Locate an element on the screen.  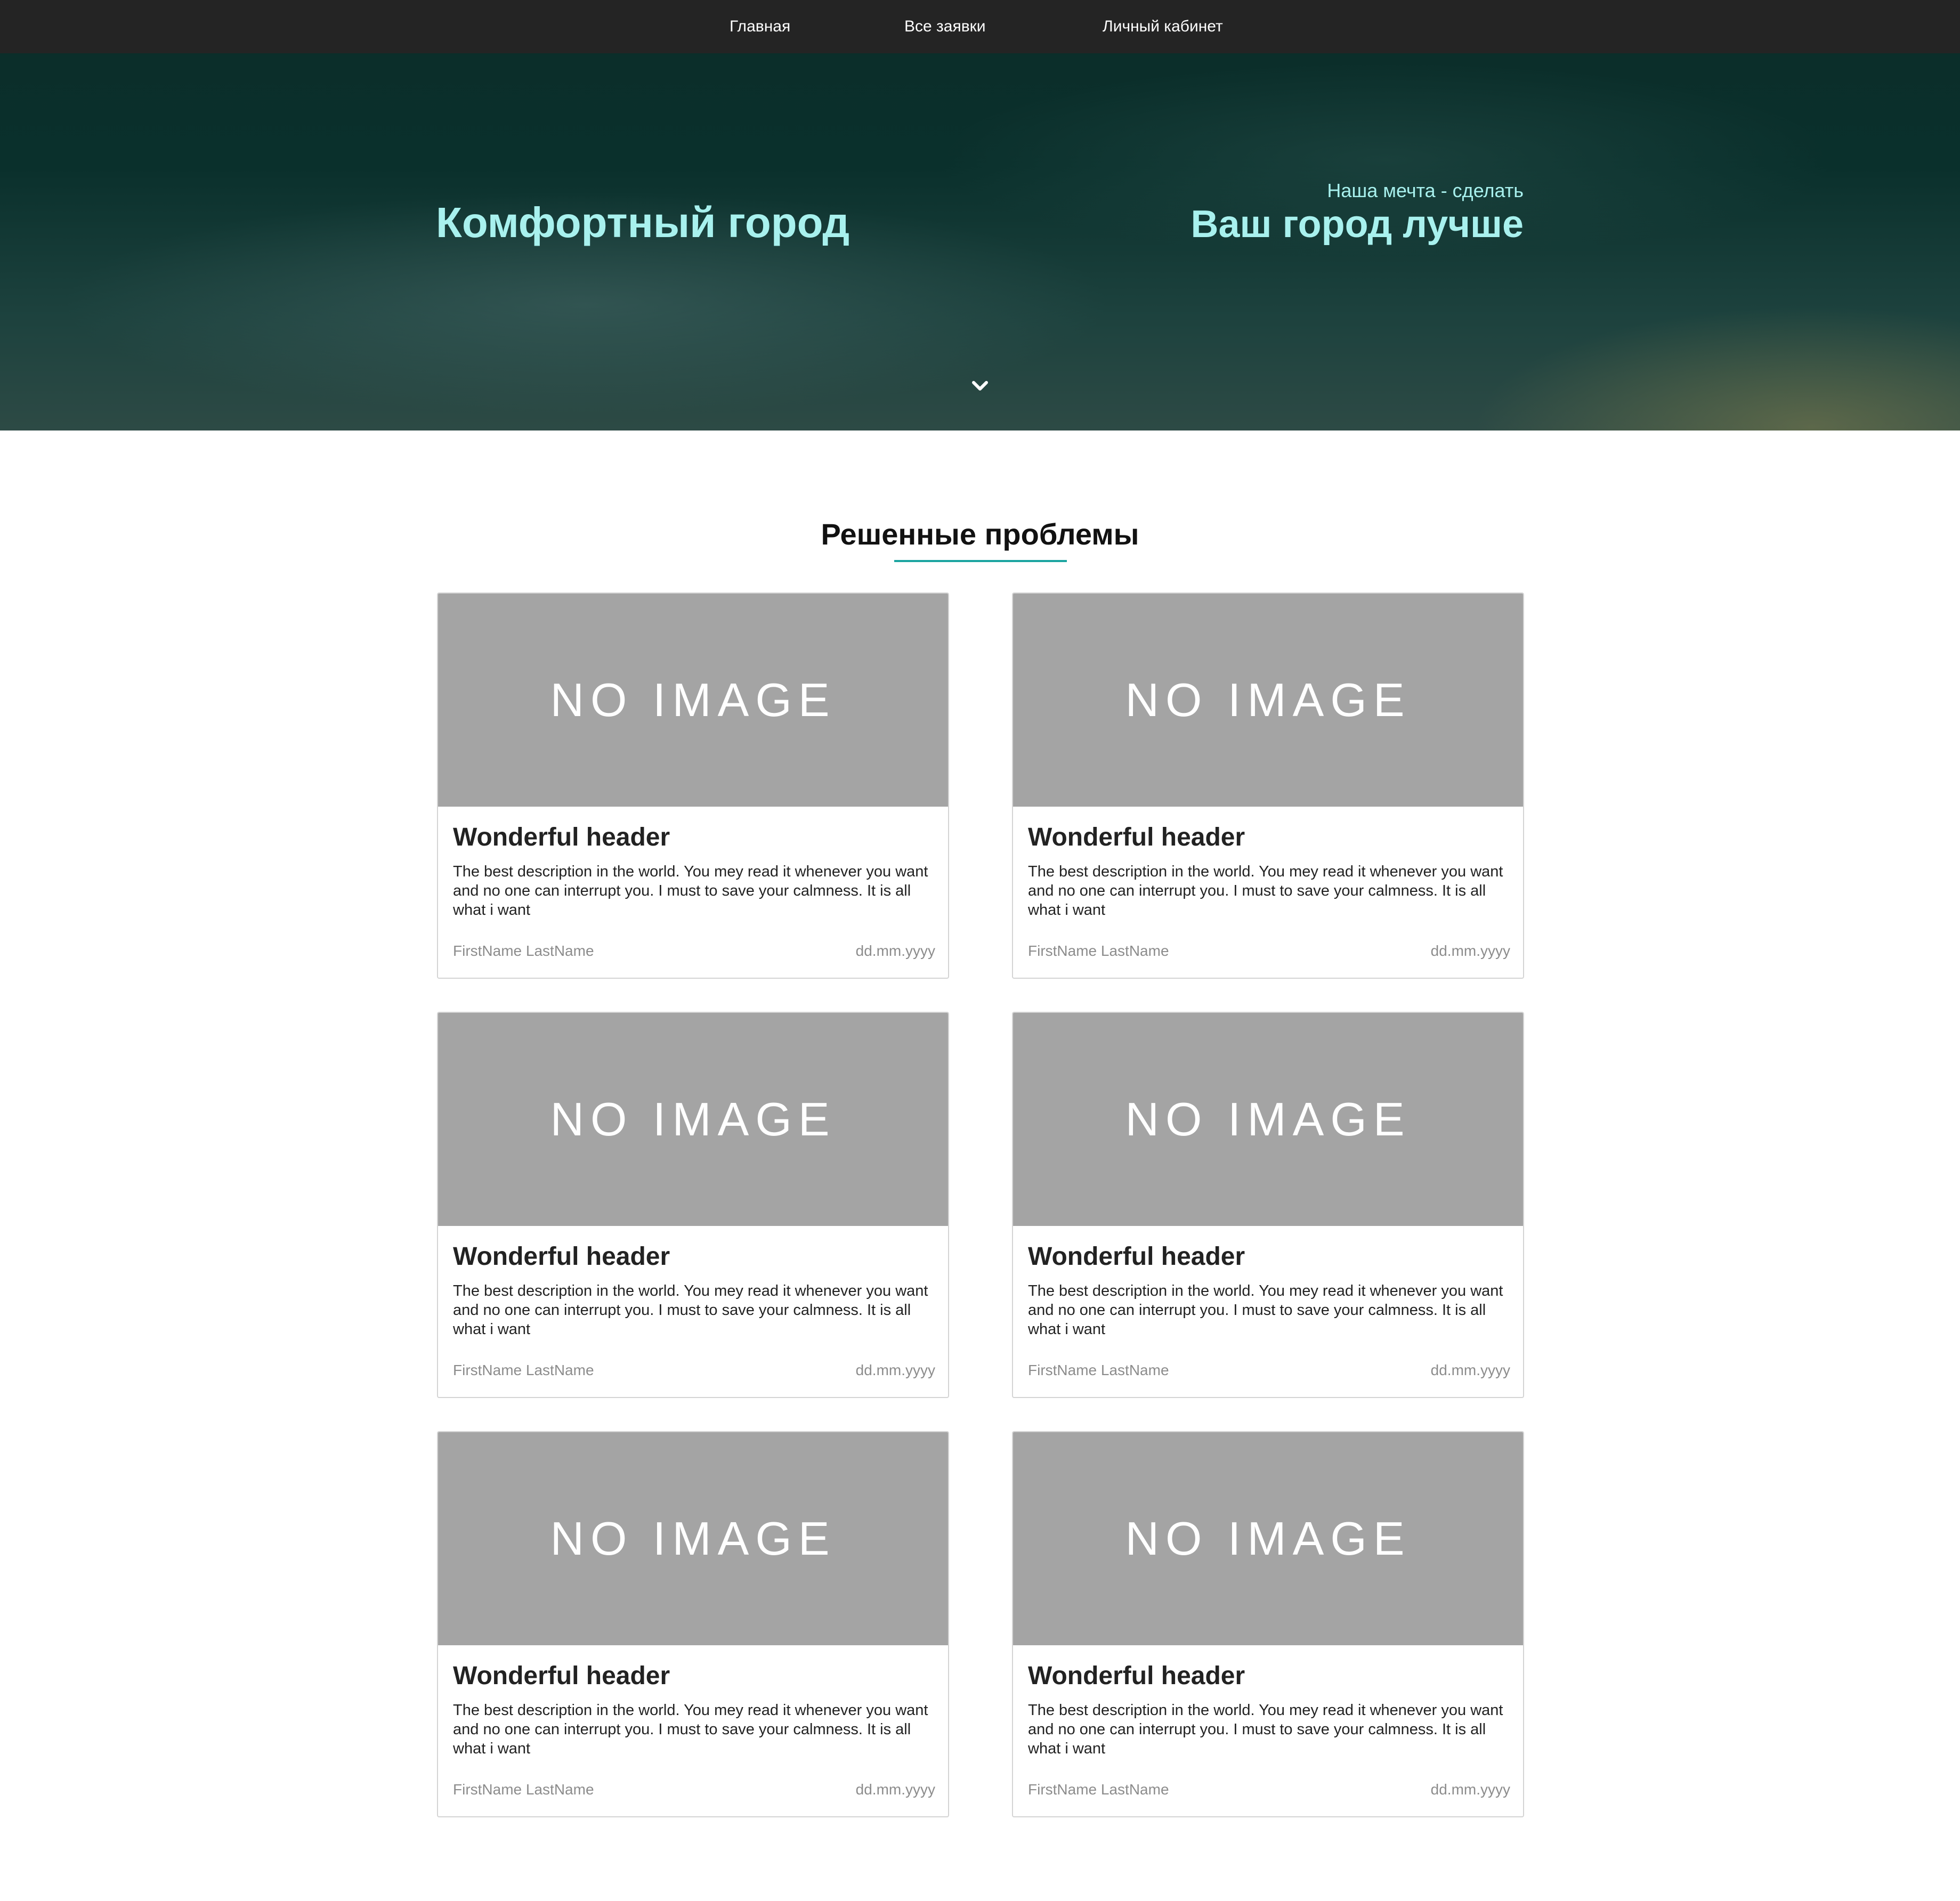
hero-title: Комфортный город is located at coordinates (643, 223).